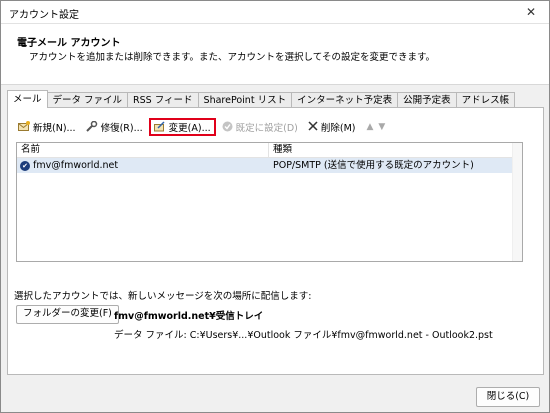  What do you see at coordinates (508, 397) in the screenshot?
I see `close-button: 閉じる(C)` at bounding box center [508, 397].